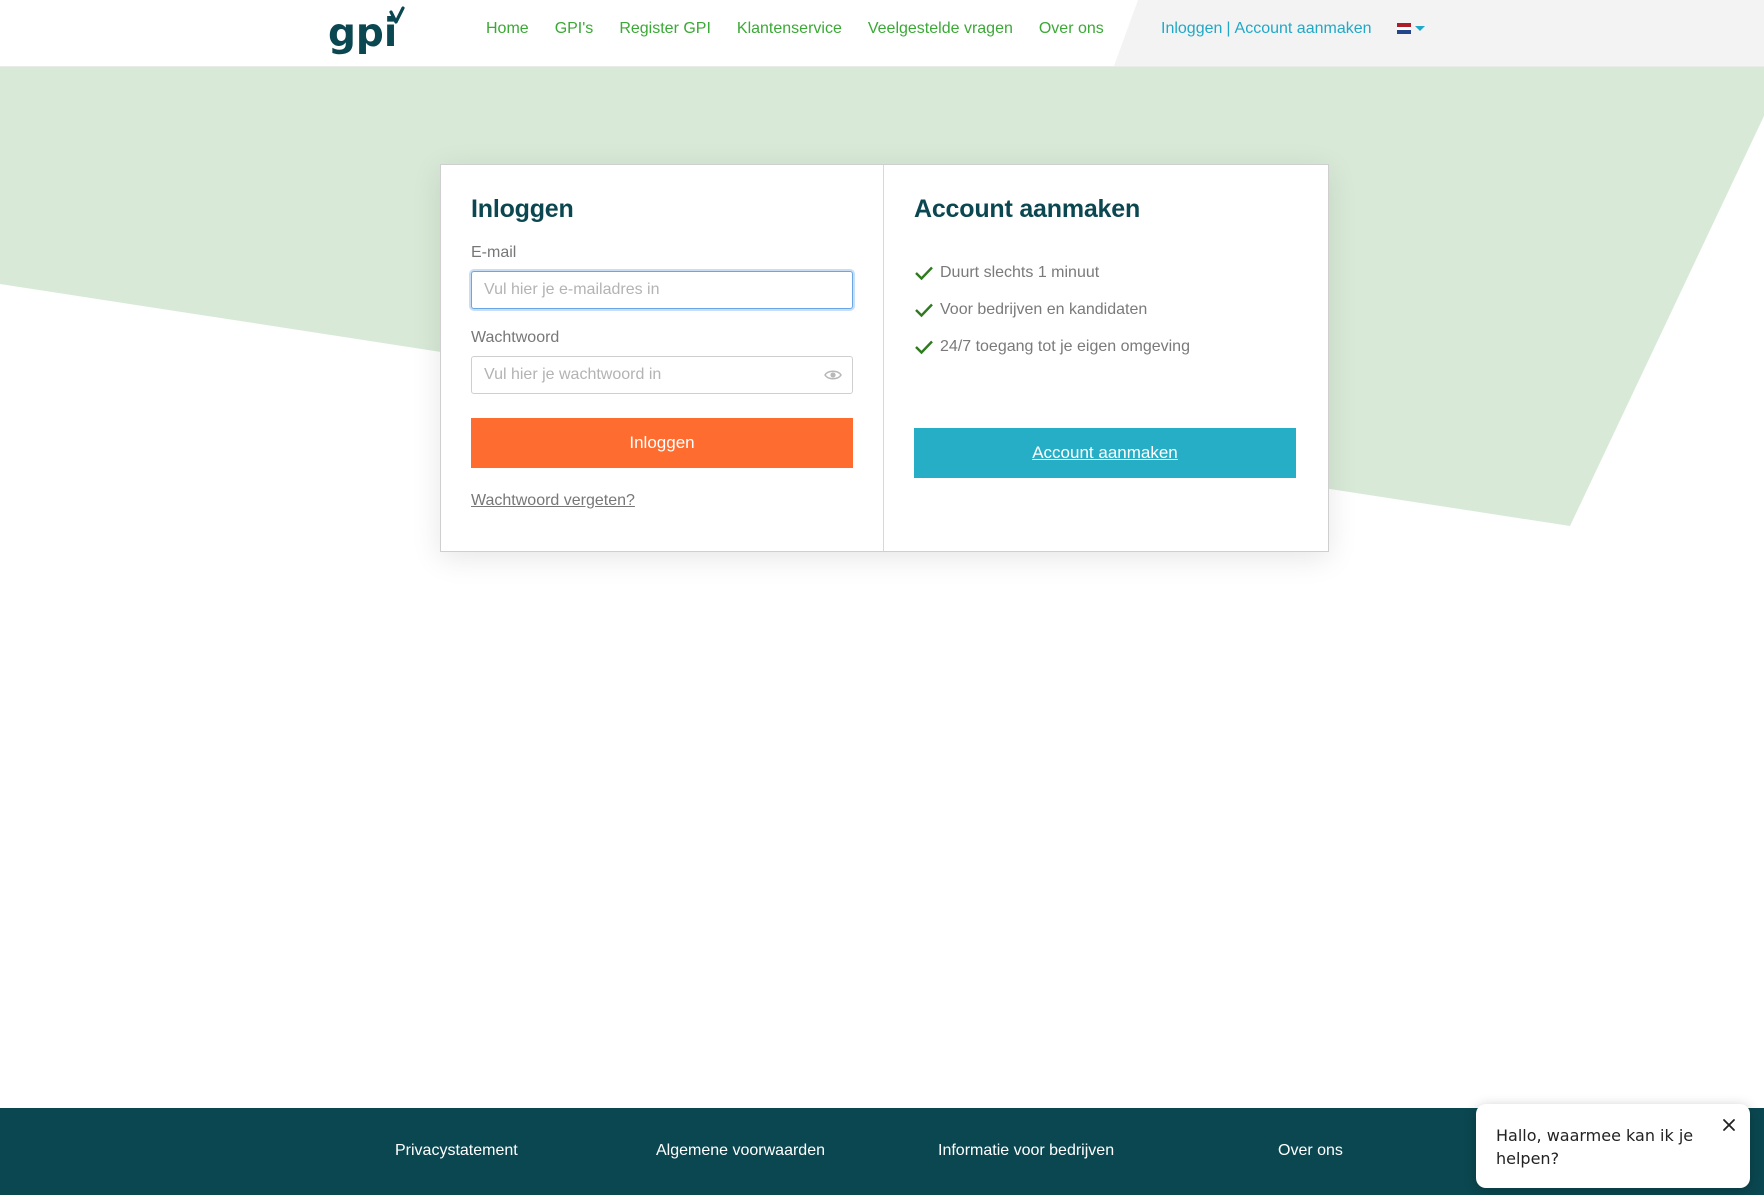  What do you see at coordinates (833, 375) in the screenshot?
I see `eye-icon` at bounding box center [833, 375].